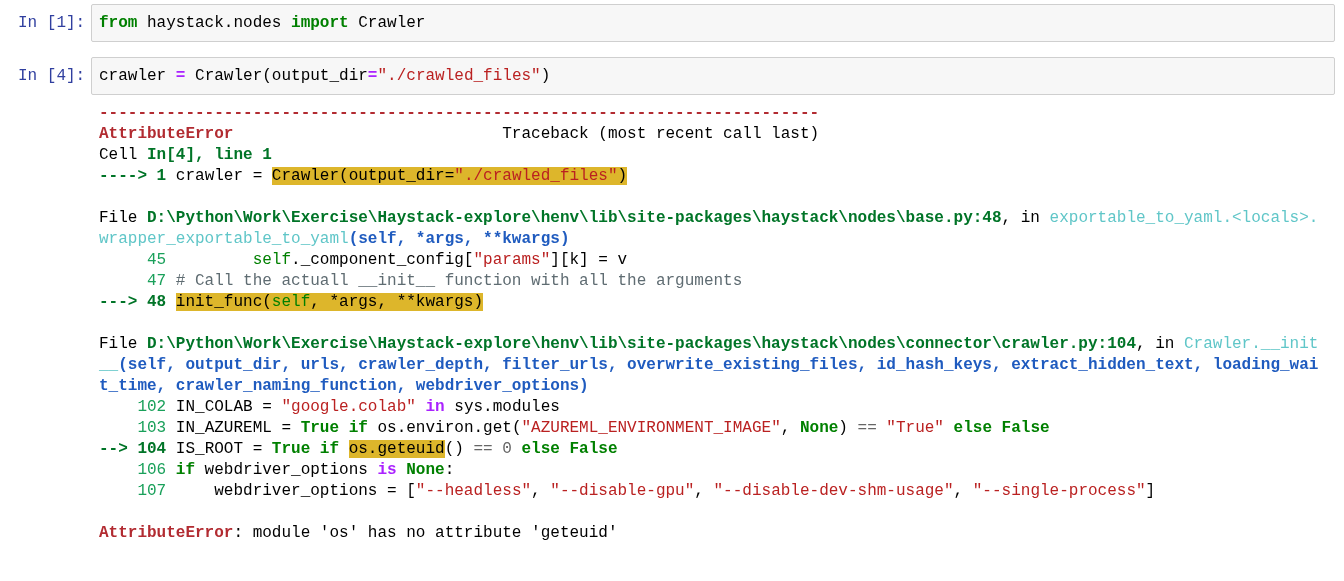 Image resolution: width=1344 pixels, height=581 pixels. What do you see at coordinates (459, 113) in the screenshot?
I see `traceback-line: ---------------------------------------------------------------------------` at bounding box center [459, 113].